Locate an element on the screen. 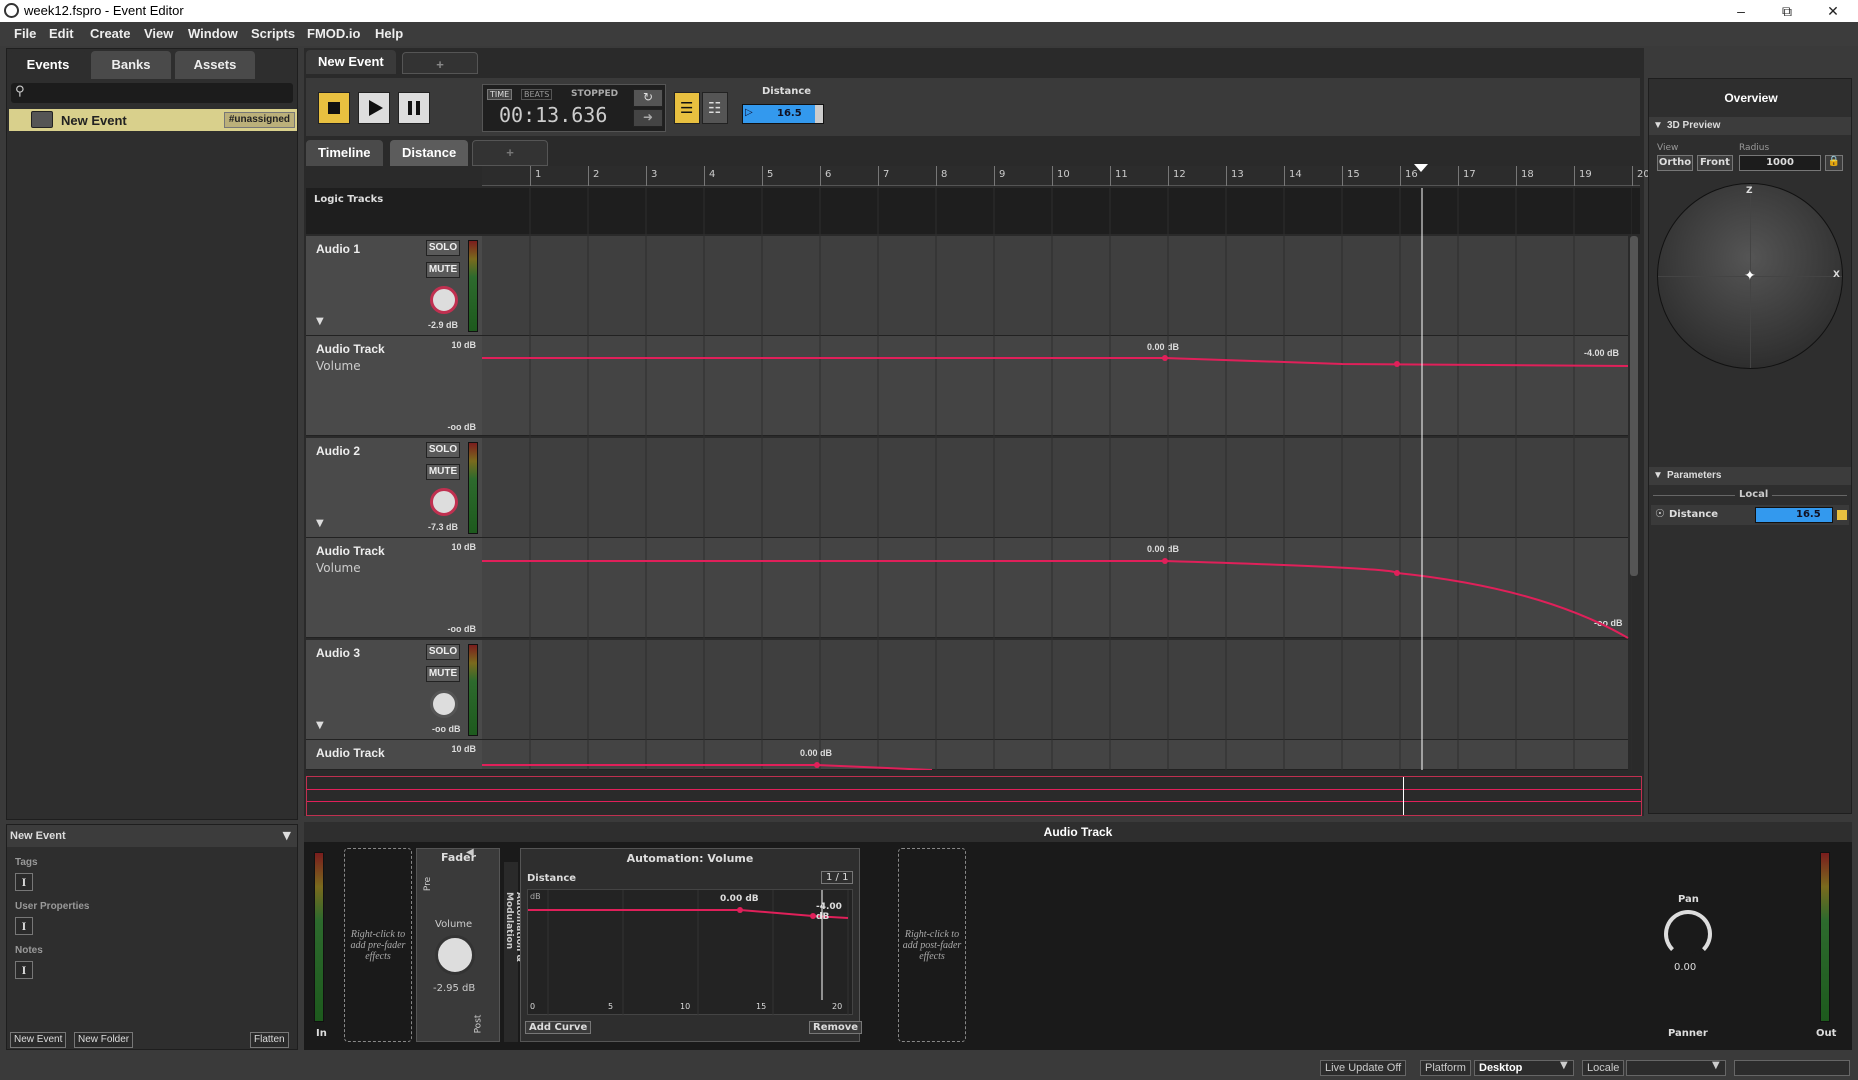 The width and height of the screenshot is (1858, 1080). curve-page: 1 / 1 is located at coordinates (837, 877).